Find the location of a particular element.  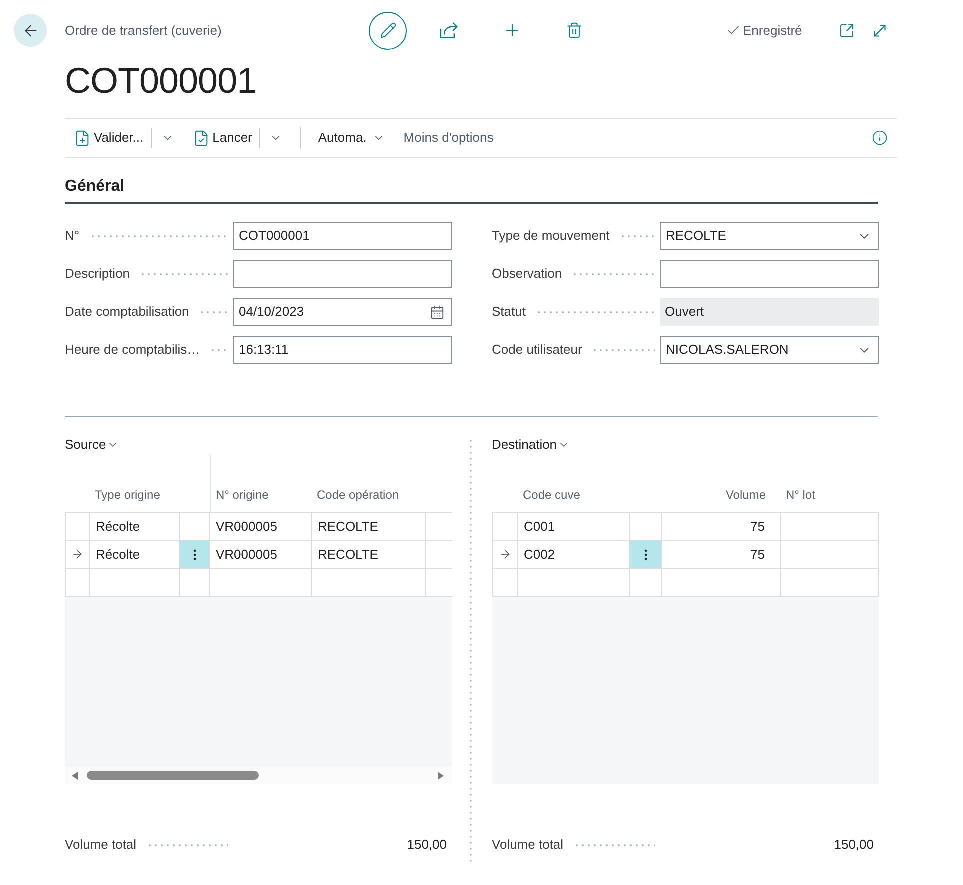

column-header: N° origine is located at coordinates (242, 495).